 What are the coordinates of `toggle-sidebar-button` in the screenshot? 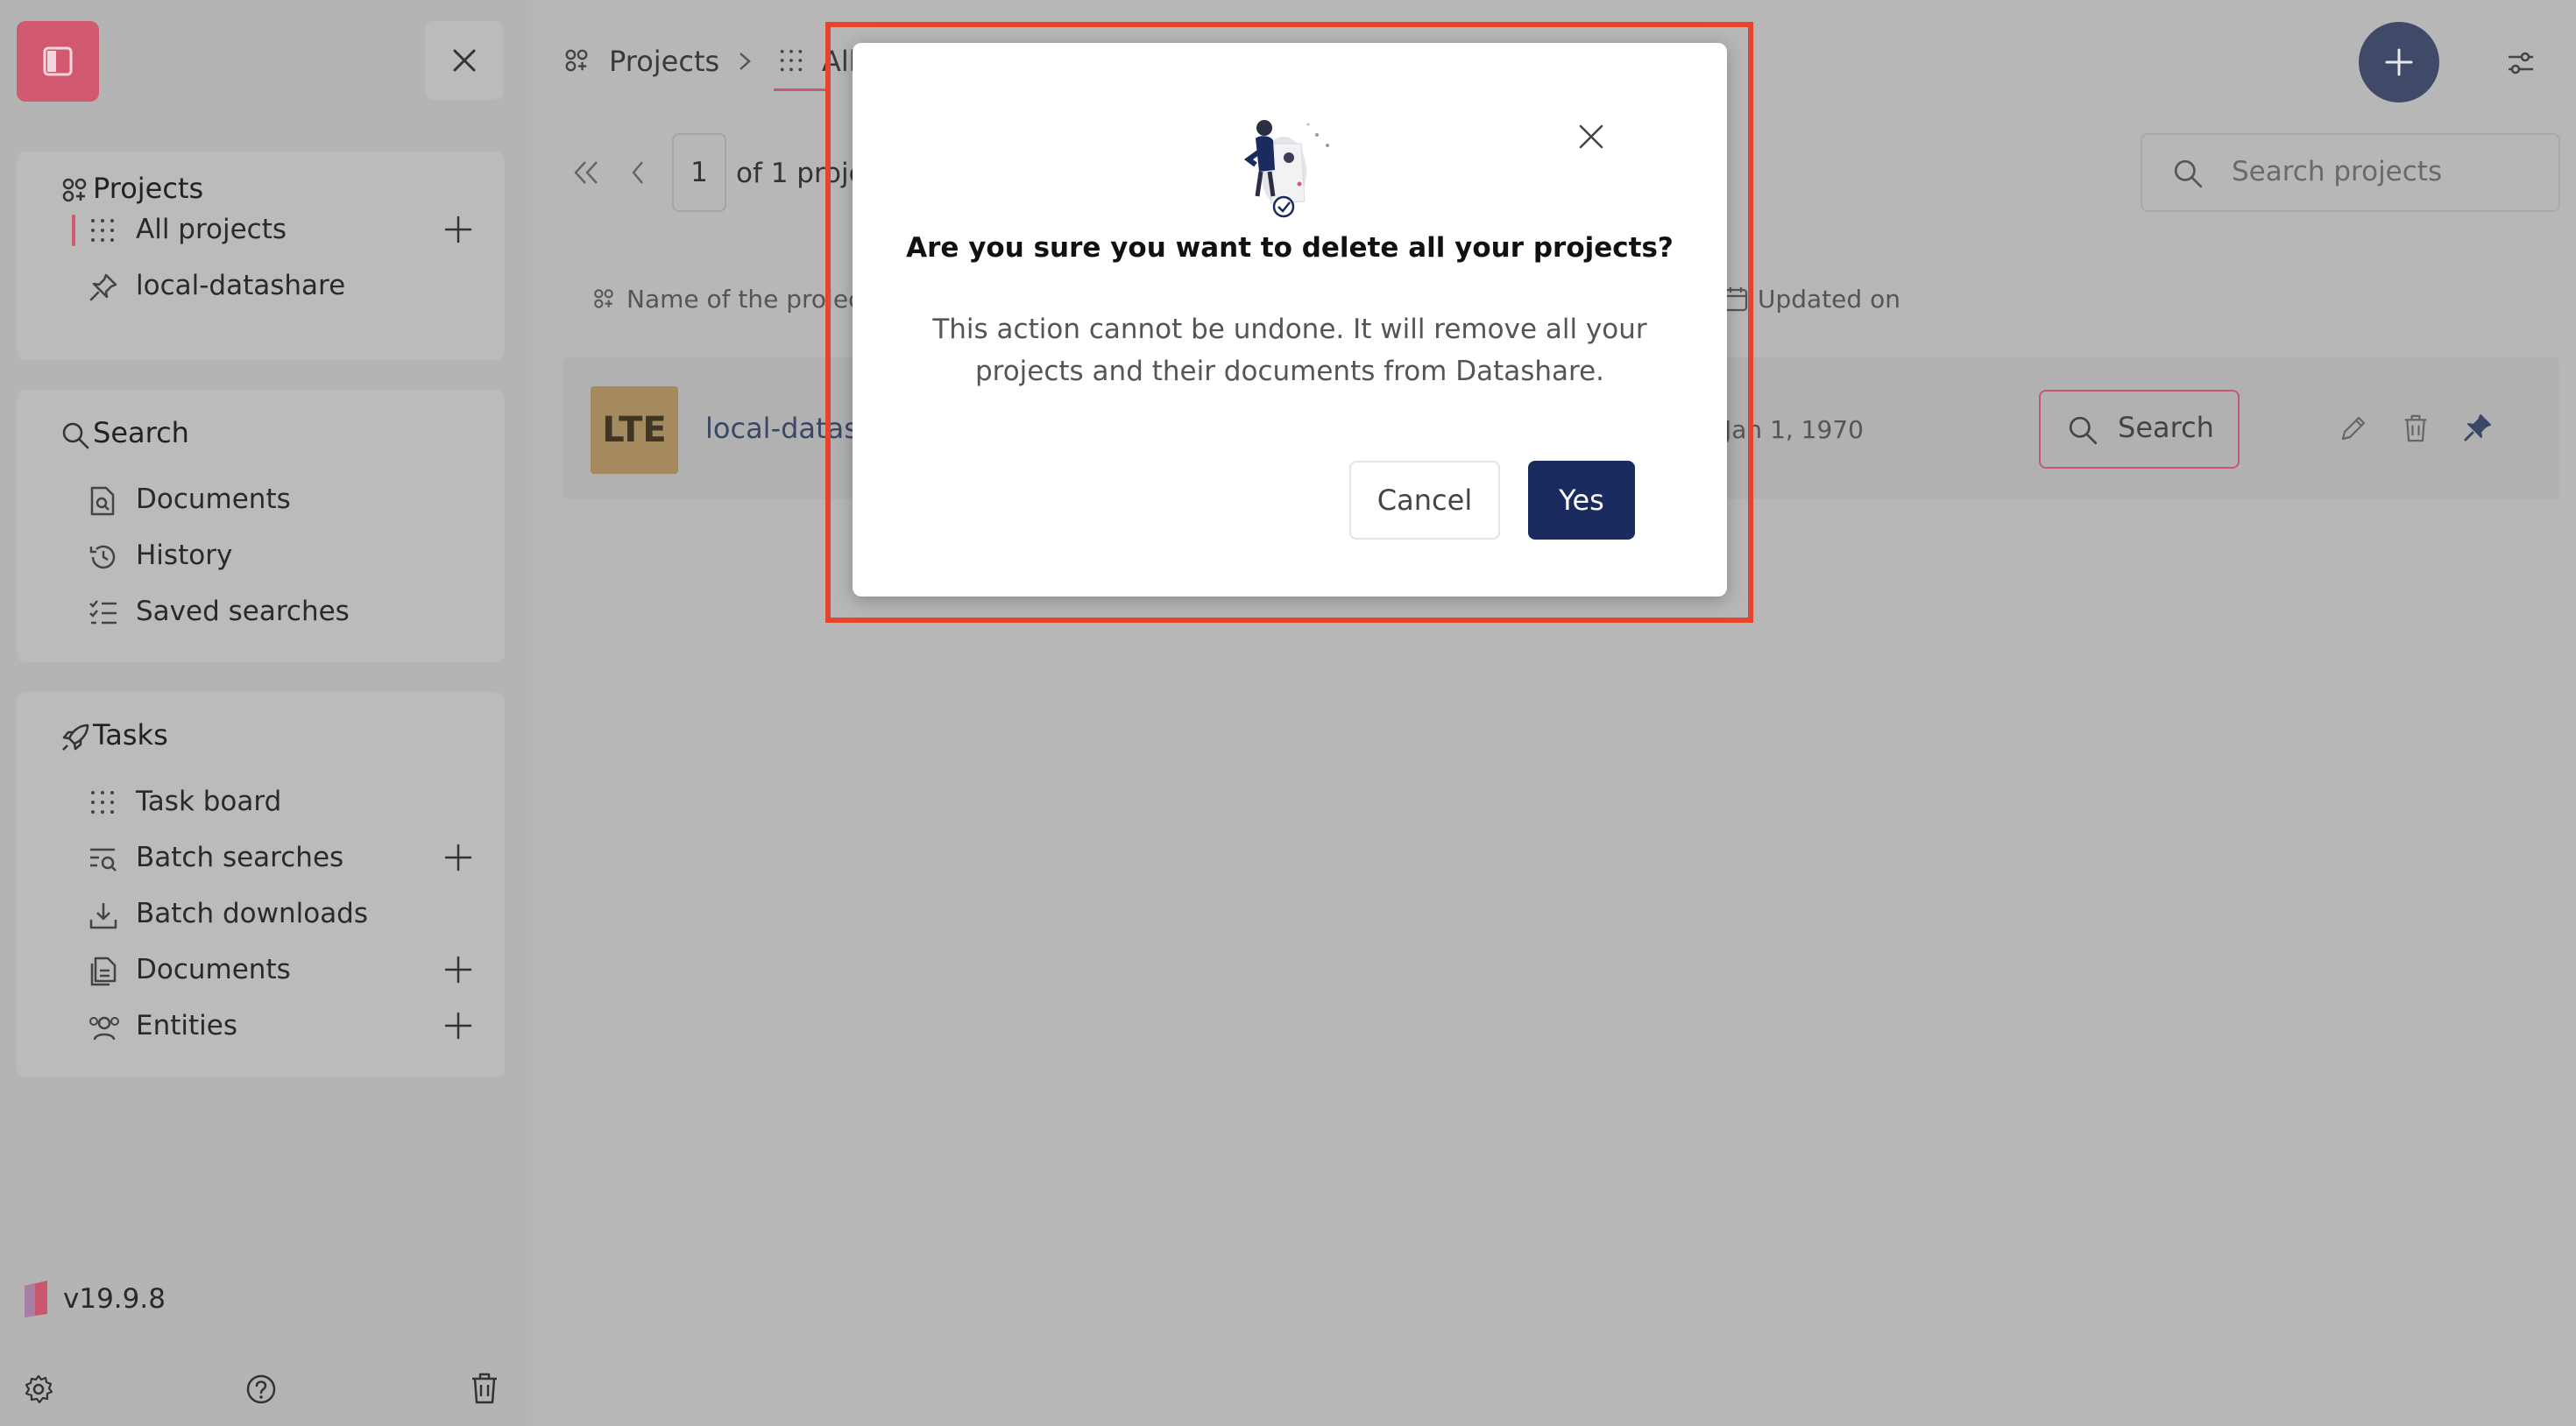 It's located at (58, 61).